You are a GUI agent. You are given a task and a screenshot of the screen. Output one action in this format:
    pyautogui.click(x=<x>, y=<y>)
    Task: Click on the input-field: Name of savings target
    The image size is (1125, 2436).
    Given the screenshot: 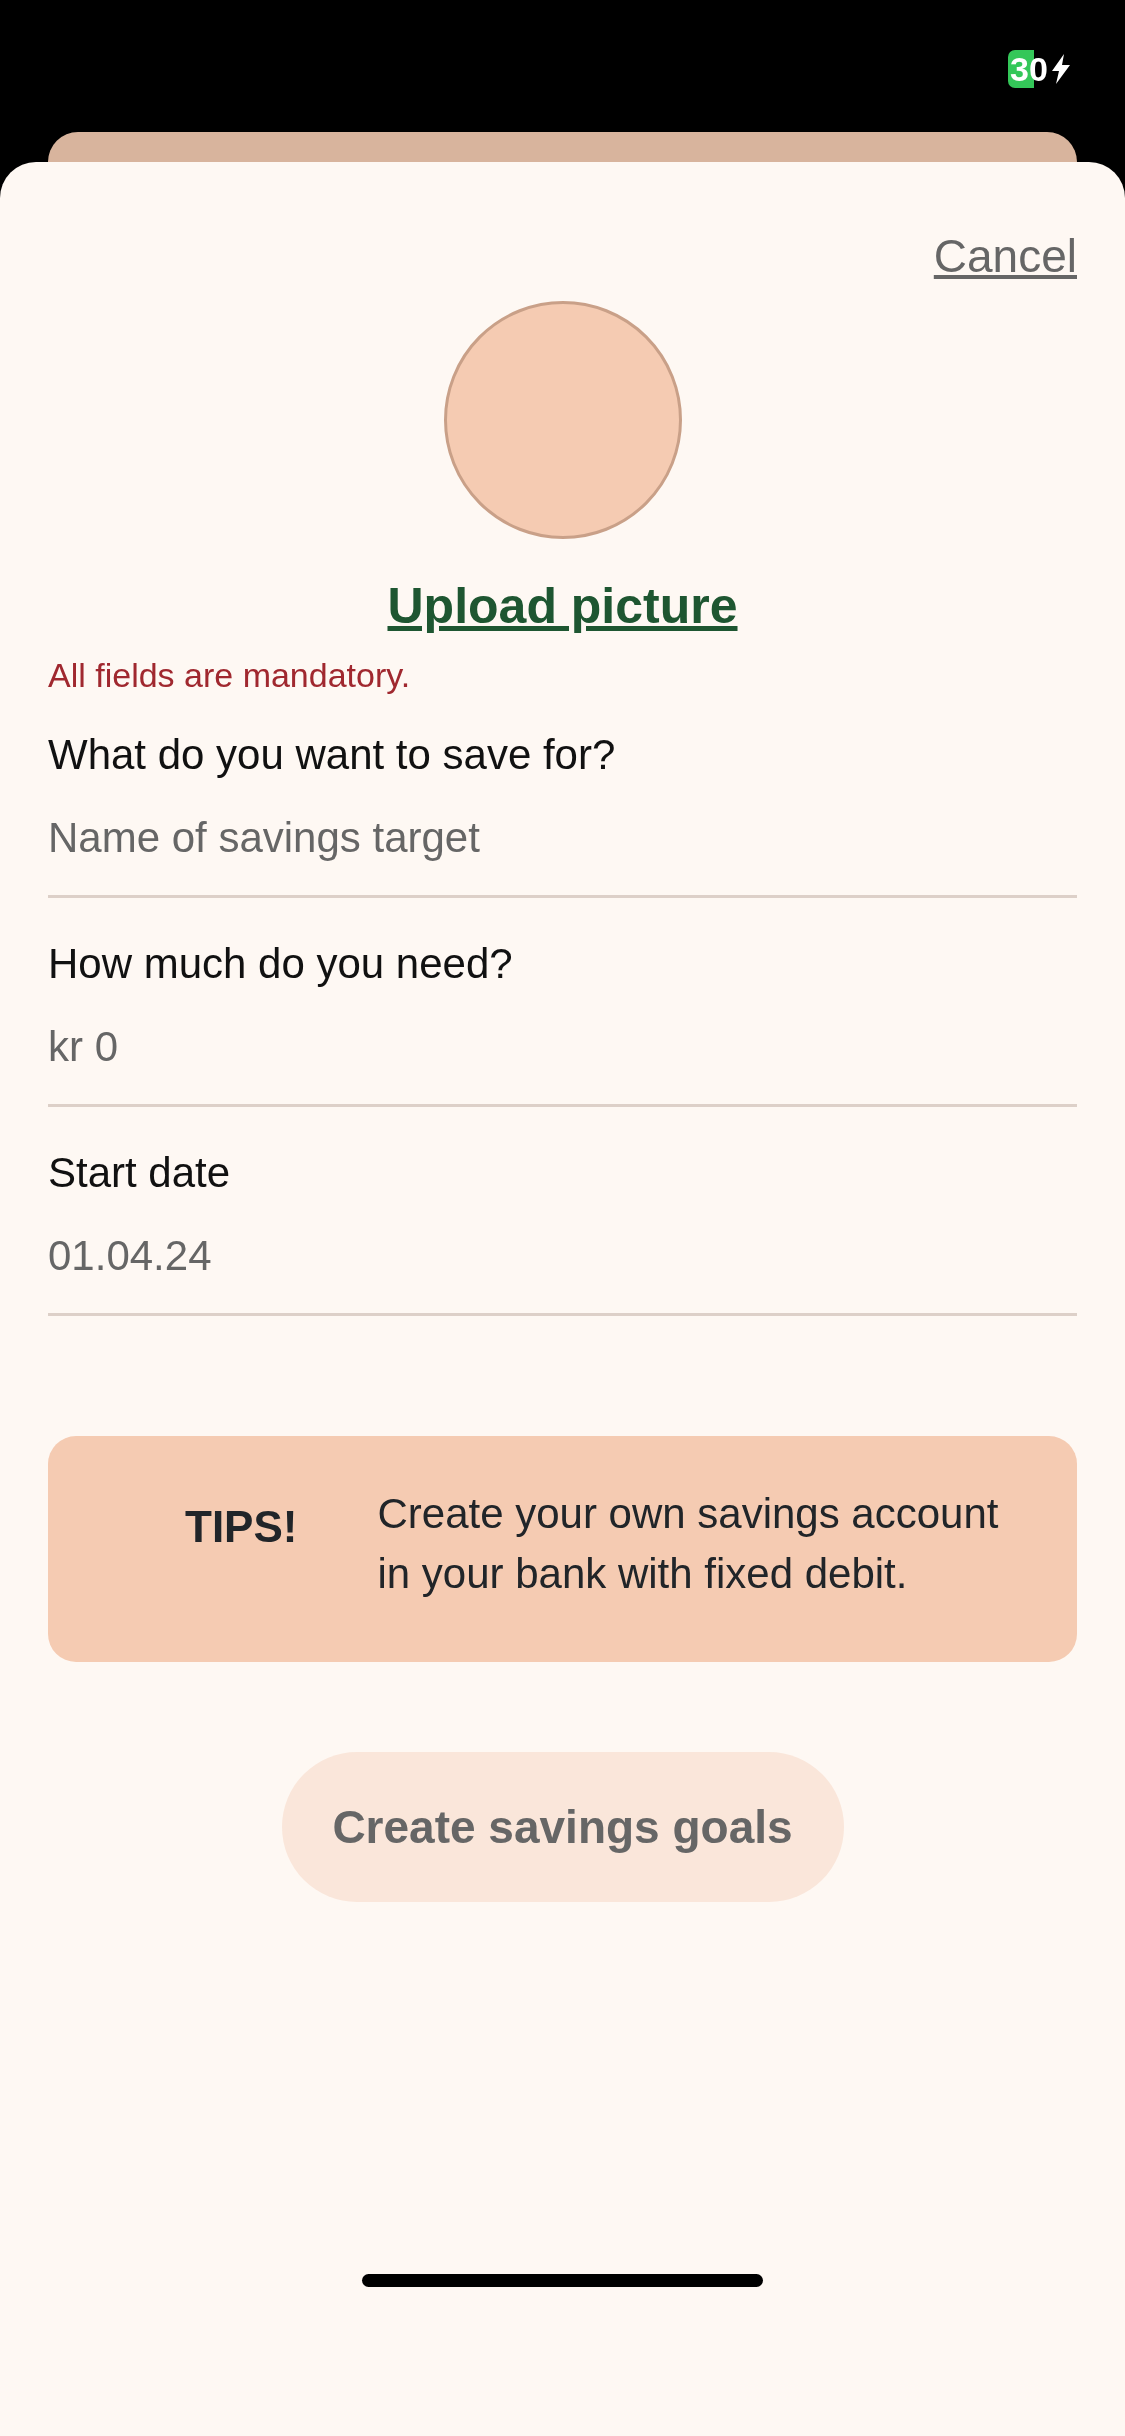 What is the action you would take?
    pyautogui.click(x=562, y=842)
    